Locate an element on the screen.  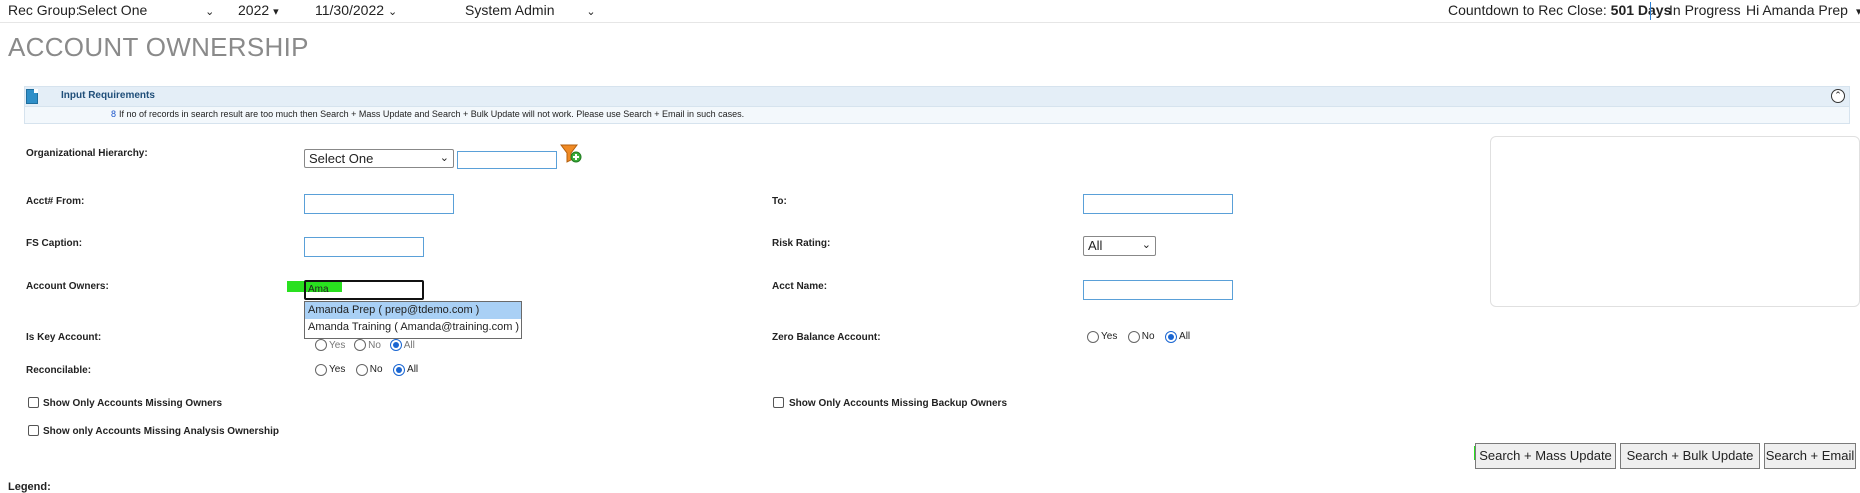
date-select: 11/30/2022 ⌄ is located at coordinates (356, 10).